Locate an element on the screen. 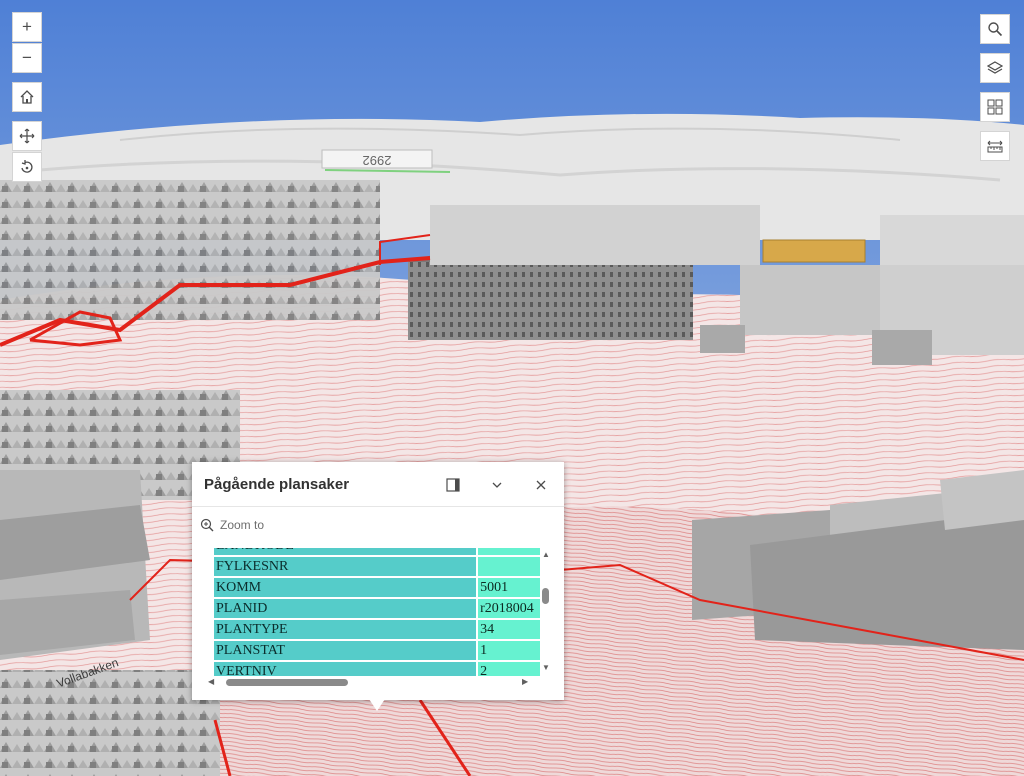 This screenshot has height=776, width=1024. zoom-to-label: Zoom to is located at coordinates (242, 525).